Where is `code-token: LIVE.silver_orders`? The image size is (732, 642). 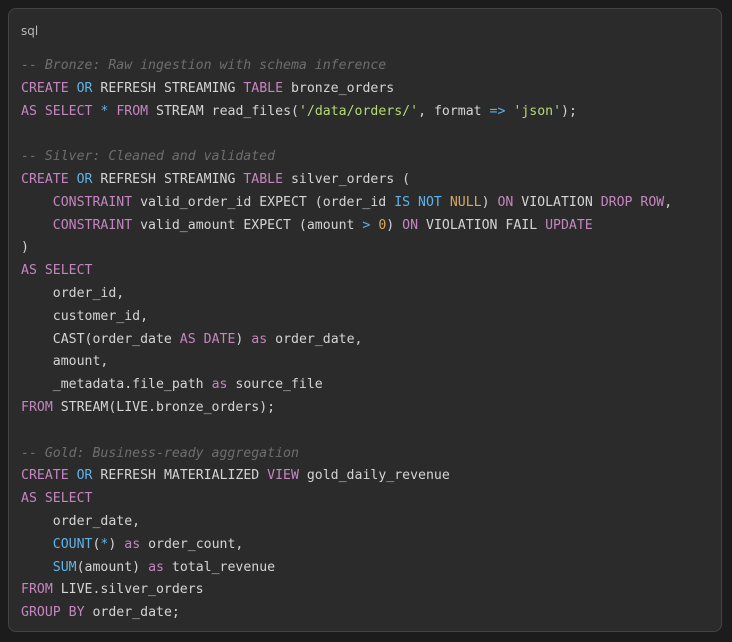
code-token: LIVE.silver_orders is located at coordinates (128, 590).